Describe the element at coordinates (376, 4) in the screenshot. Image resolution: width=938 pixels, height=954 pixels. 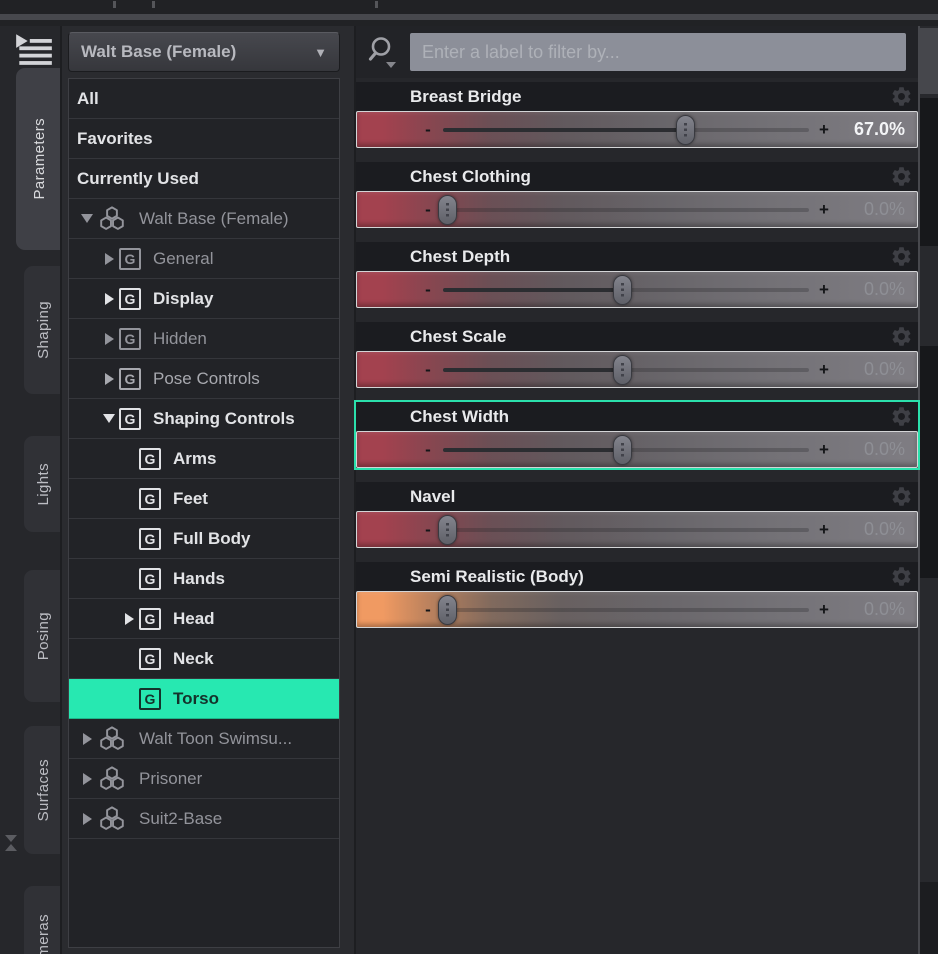
I see `top-tick` at that location.